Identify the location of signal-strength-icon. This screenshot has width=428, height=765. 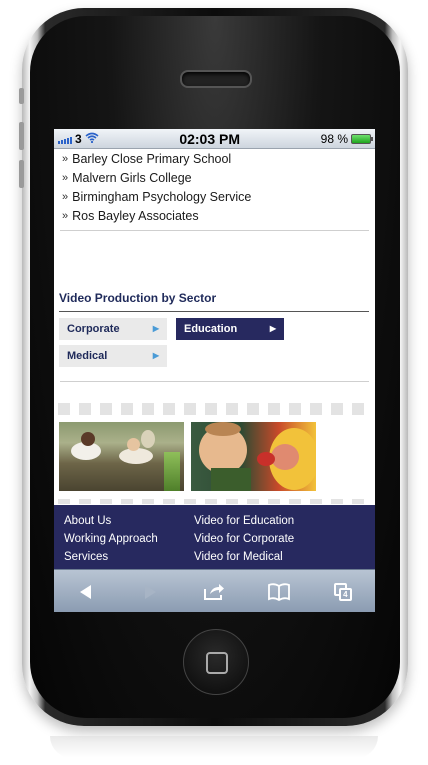
(65, 139).